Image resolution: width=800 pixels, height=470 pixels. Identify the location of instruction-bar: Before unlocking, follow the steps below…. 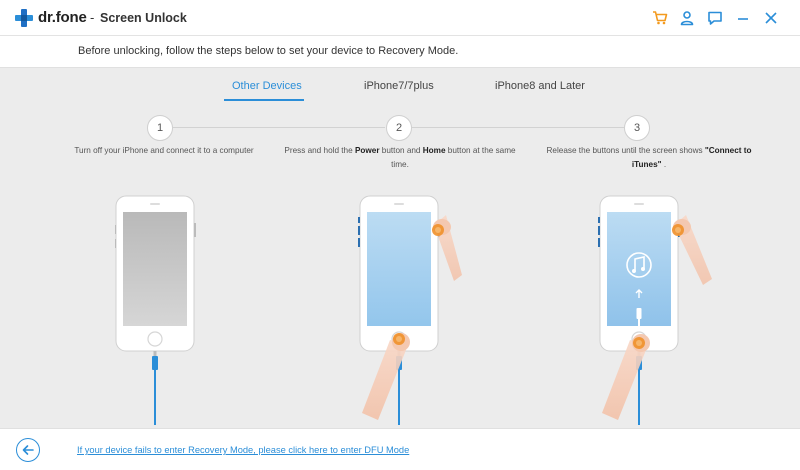
(400, 52).